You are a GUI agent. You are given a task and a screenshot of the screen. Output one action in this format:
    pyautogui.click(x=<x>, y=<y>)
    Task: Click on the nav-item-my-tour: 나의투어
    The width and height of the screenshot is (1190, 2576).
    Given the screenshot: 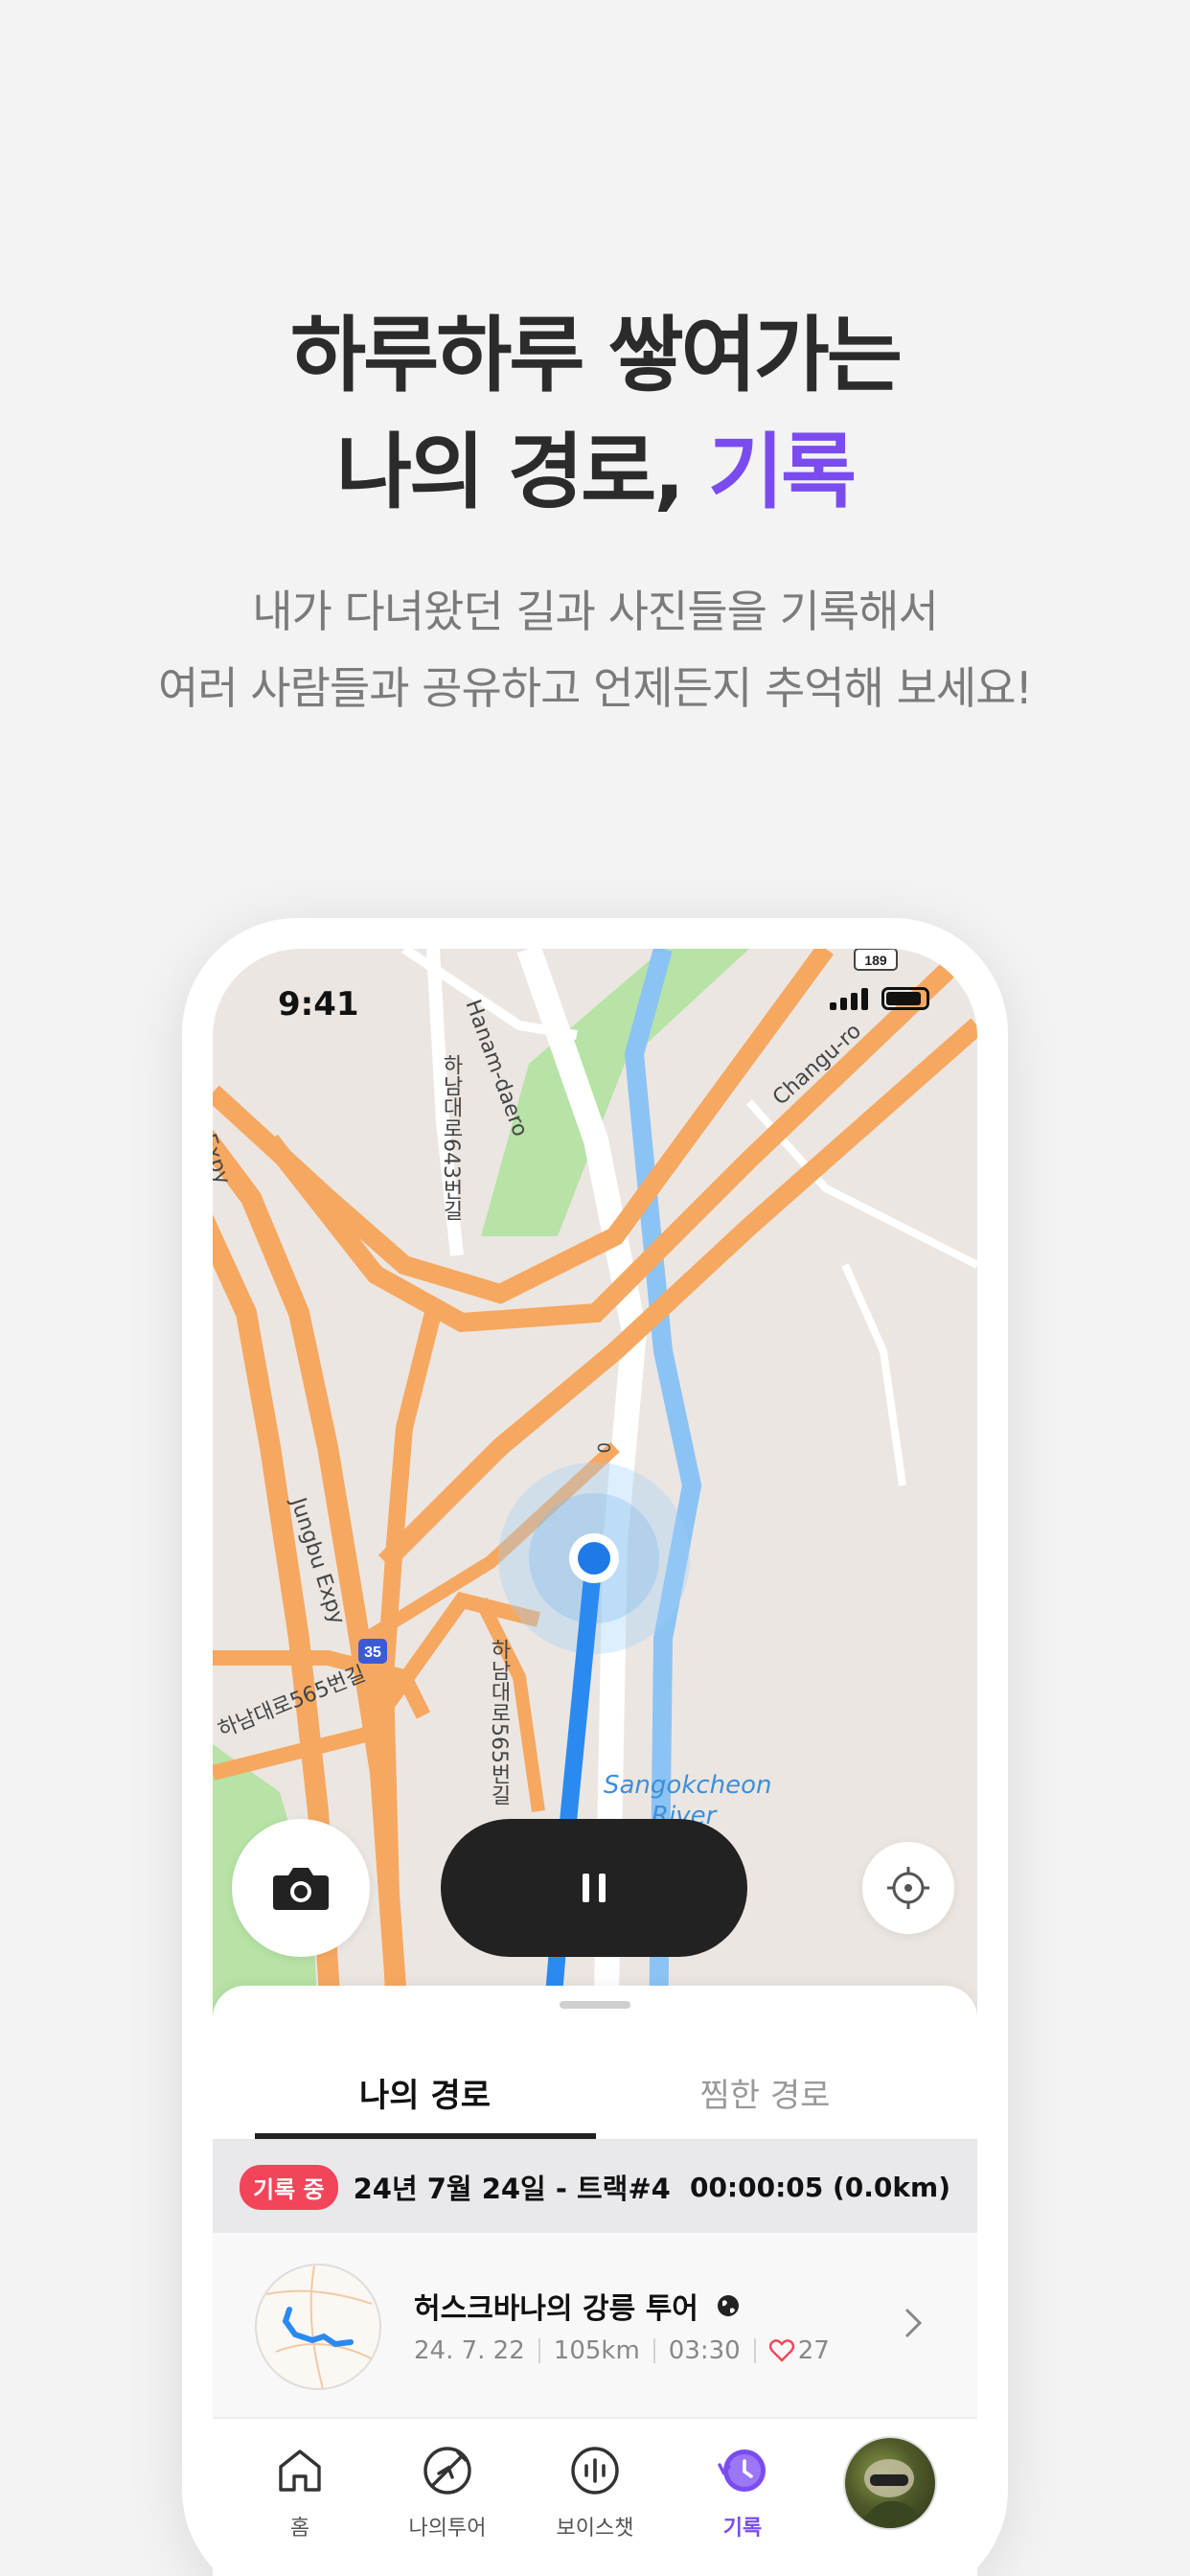 What is the action you would take?
    pyautogui.click(x=448, y=2497)
    